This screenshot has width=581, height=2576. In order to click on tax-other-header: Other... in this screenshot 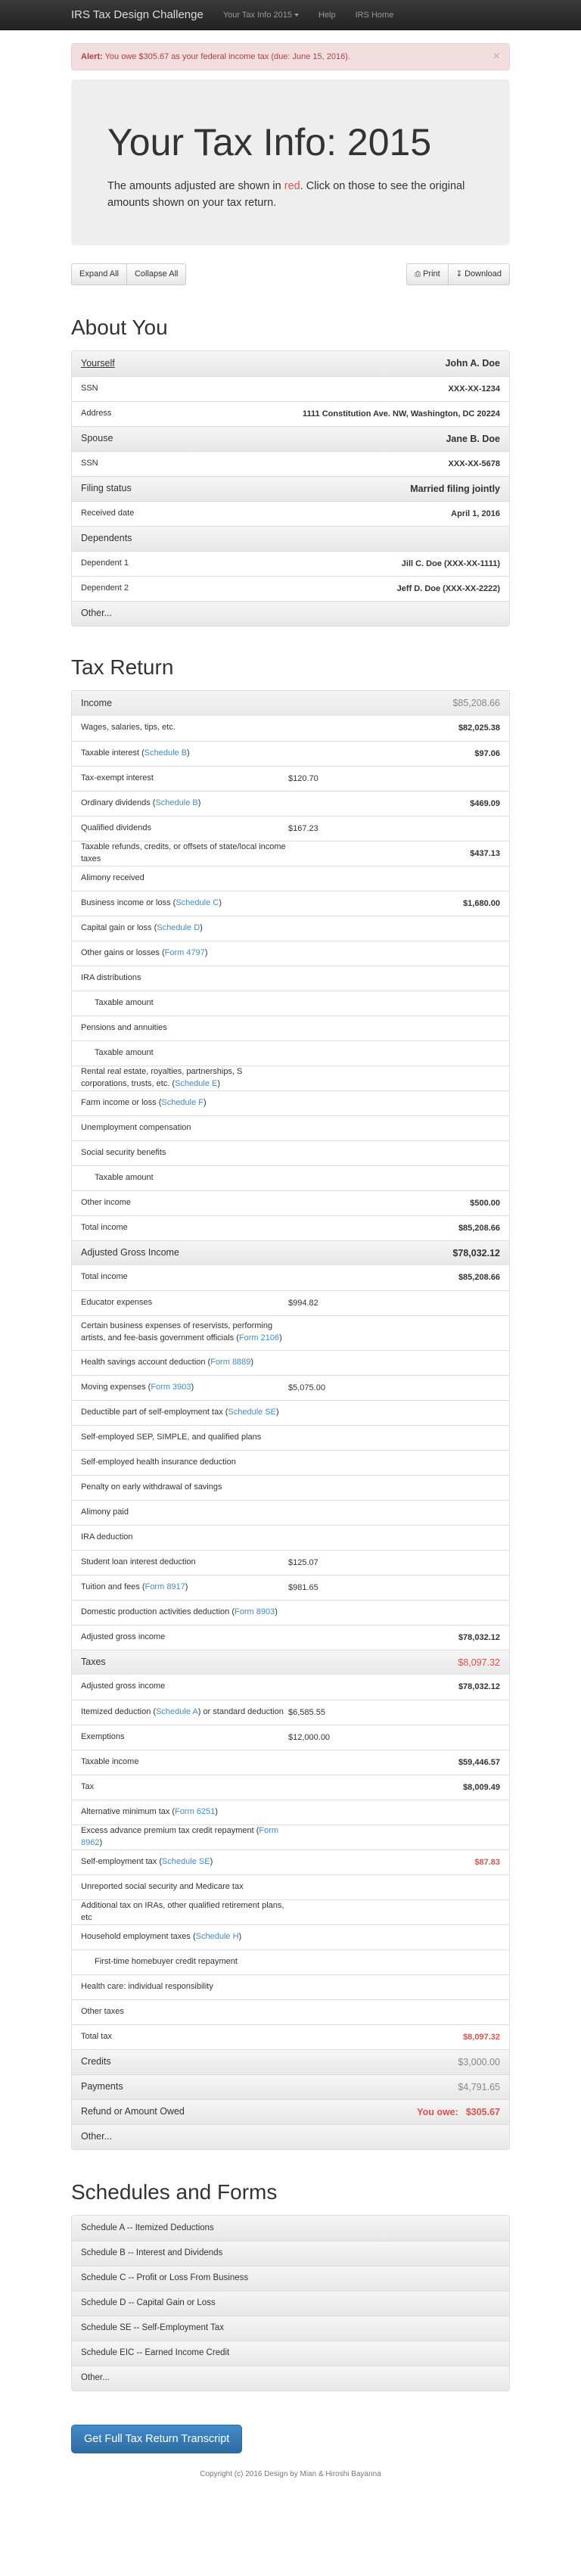, I will do `click(291, 2136)`.